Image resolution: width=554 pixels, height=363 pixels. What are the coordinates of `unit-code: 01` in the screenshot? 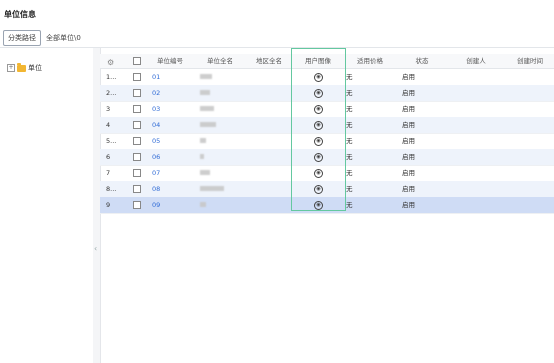 It's located at (156, 77).